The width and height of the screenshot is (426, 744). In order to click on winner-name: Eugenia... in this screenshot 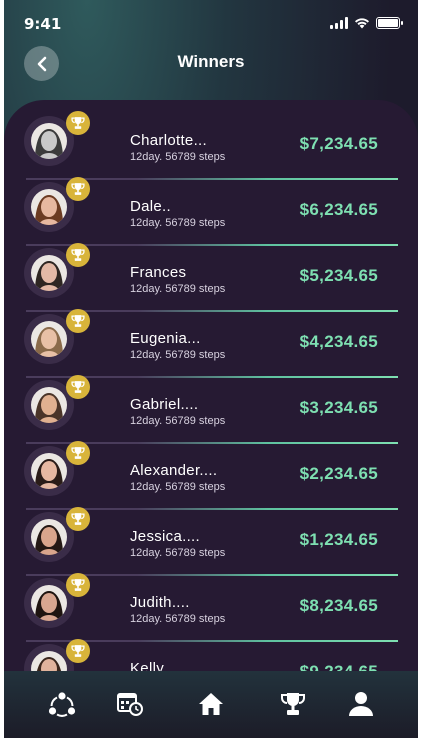, I will do `click(165, 338)`.